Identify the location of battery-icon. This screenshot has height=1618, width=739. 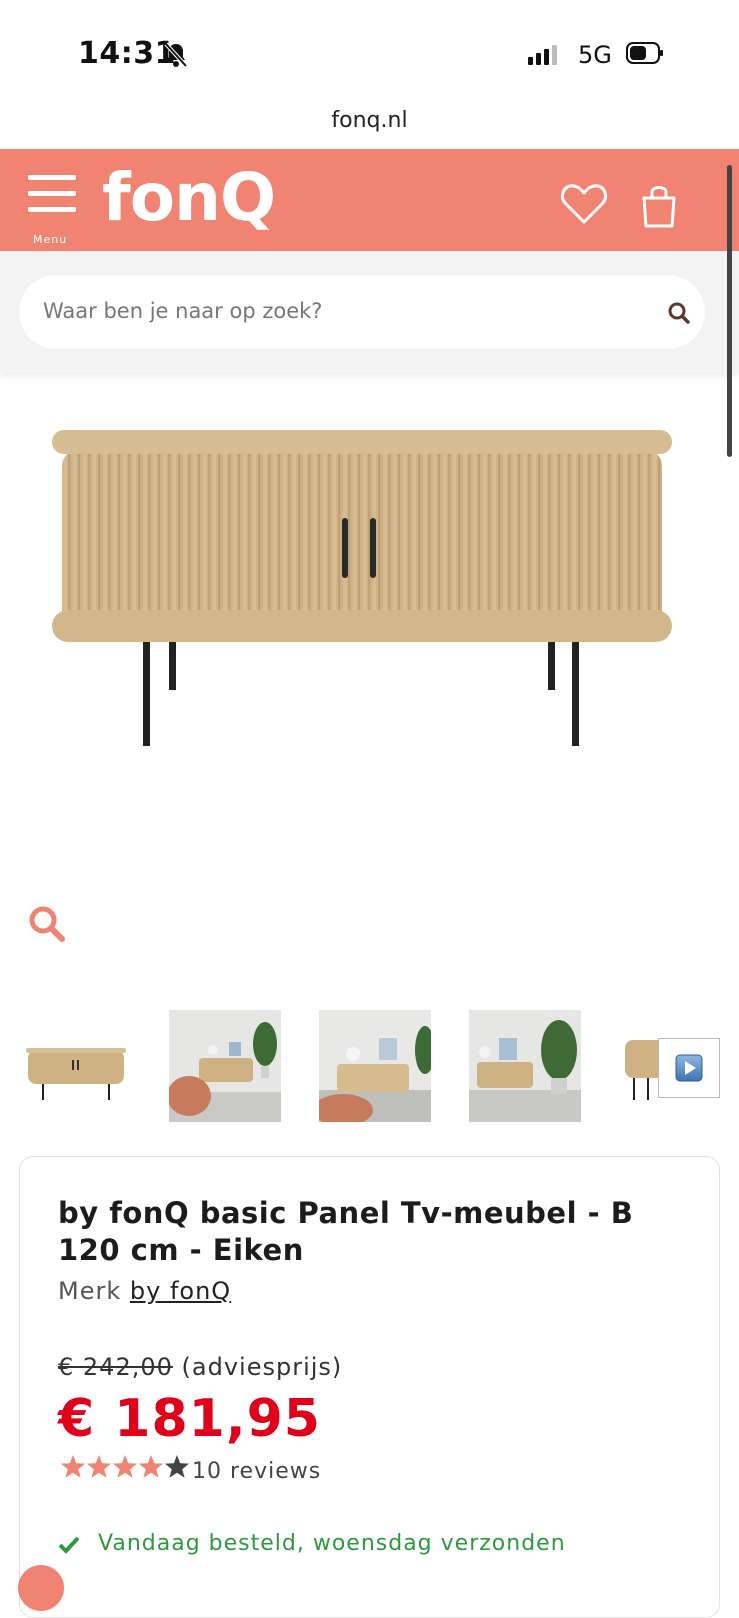
(645, 55).